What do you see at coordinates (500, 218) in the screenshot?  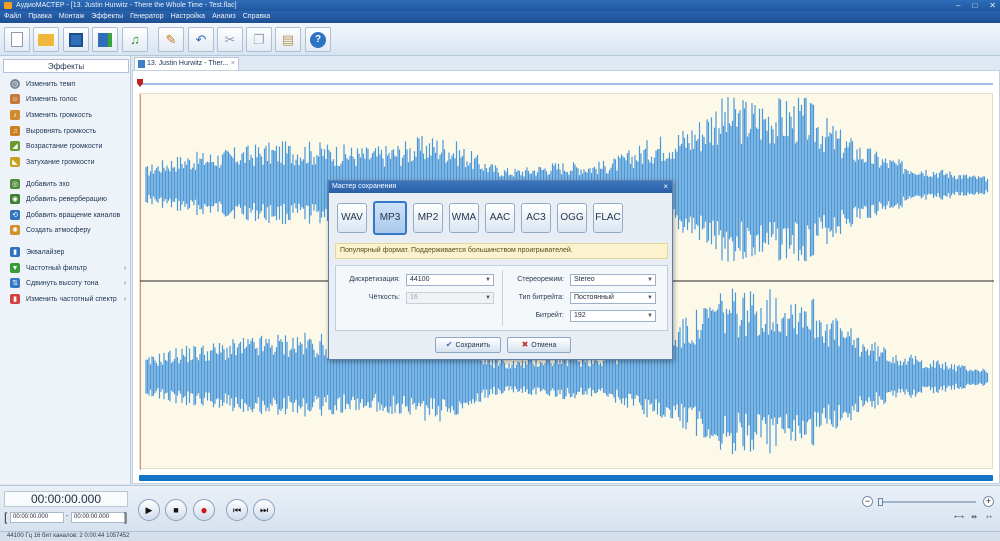 I see `format-aac-button: AAC` at bounding box center [500, 218].